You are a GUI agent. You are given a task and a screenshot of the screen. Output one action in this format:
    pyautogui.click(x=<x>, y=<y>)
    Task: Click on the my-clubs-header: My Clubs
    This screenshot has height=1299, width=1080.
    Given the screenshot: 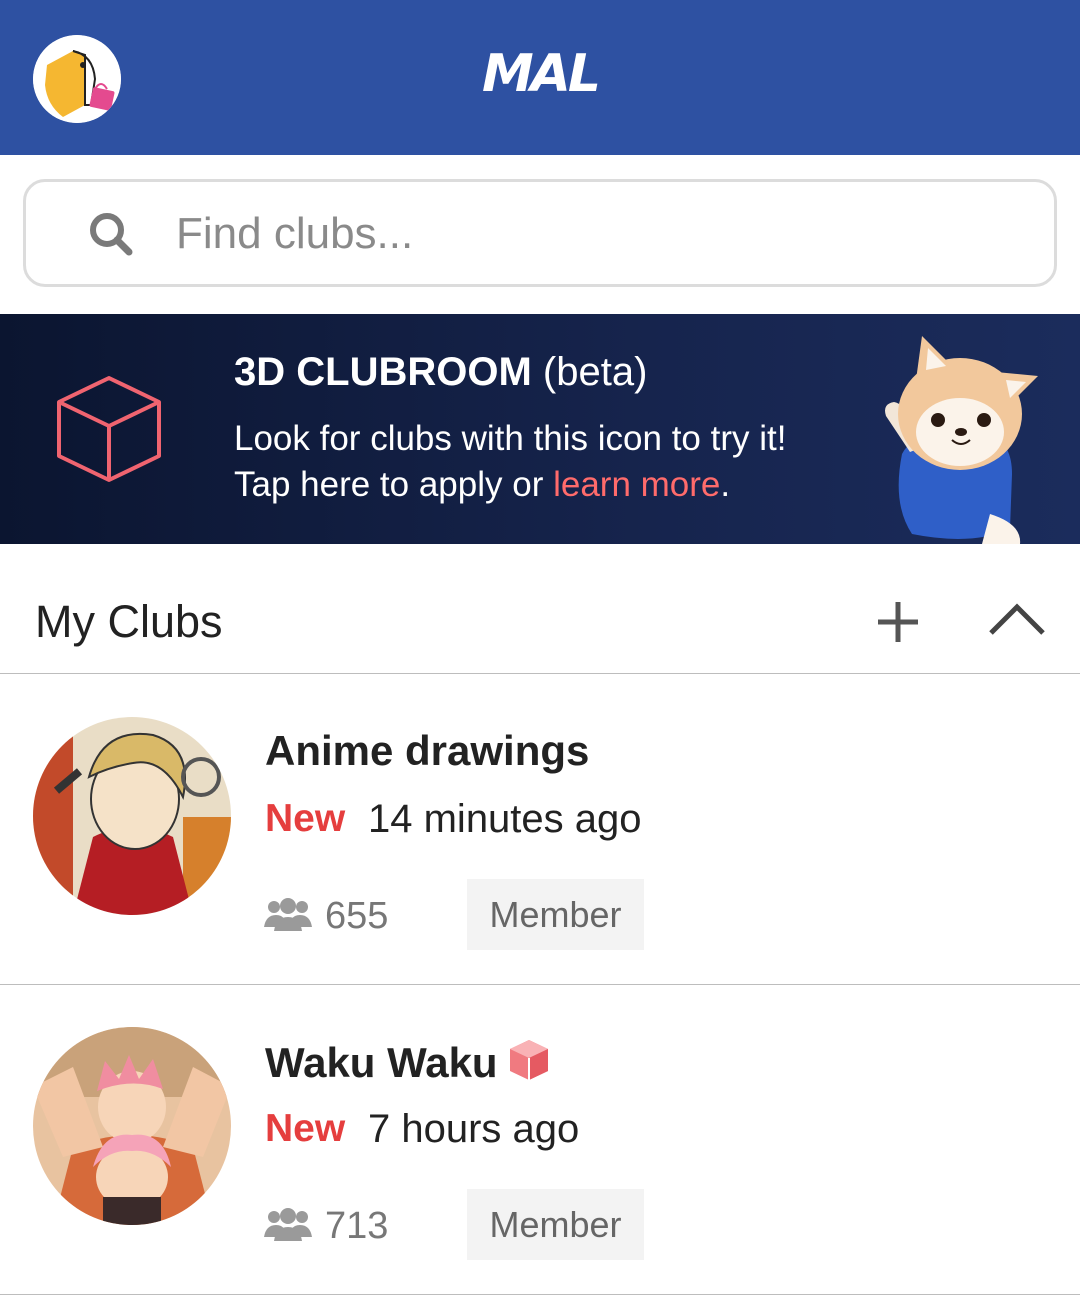 What is the action you would take?
    pyautogui.click(x=540, y=609)
    